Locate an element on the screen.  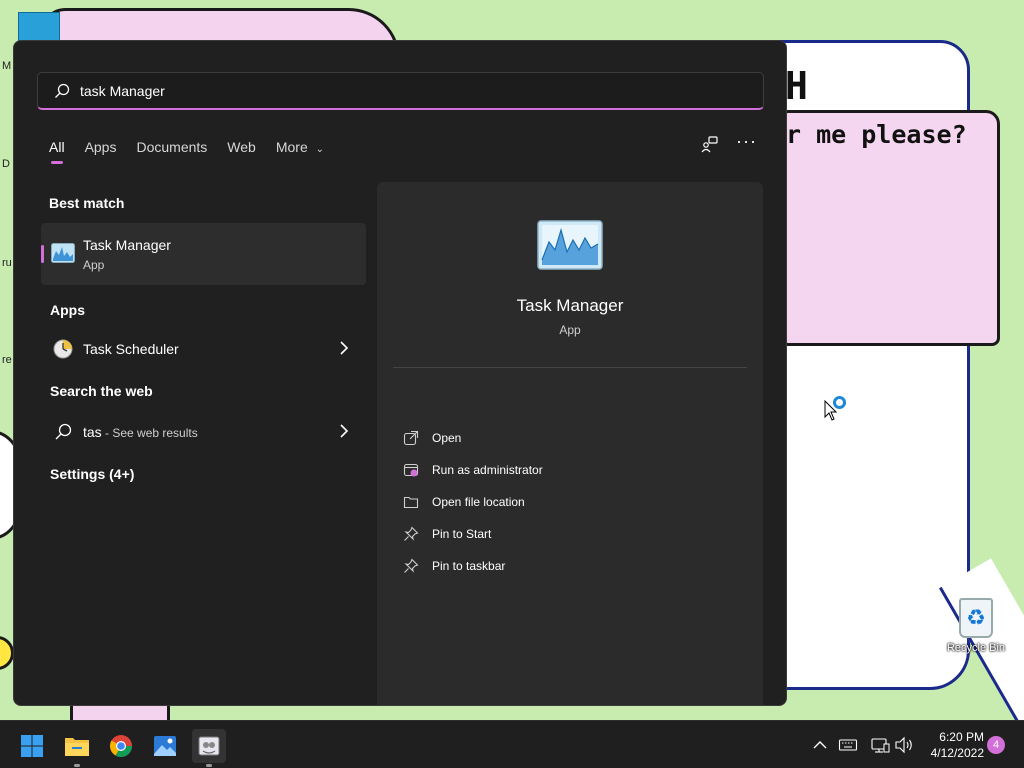
taskbar-active-app is located at coordinates (209, 748).